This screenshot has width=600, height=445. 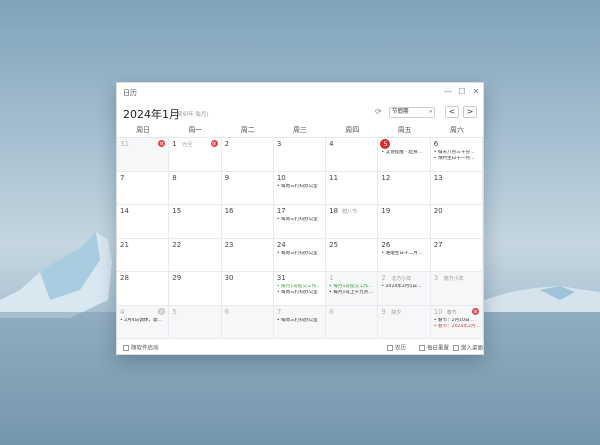 What do you see at coordinates (281, 177) in the screenshot?
I see `day-number: 10` at bounding box center [281, 177].